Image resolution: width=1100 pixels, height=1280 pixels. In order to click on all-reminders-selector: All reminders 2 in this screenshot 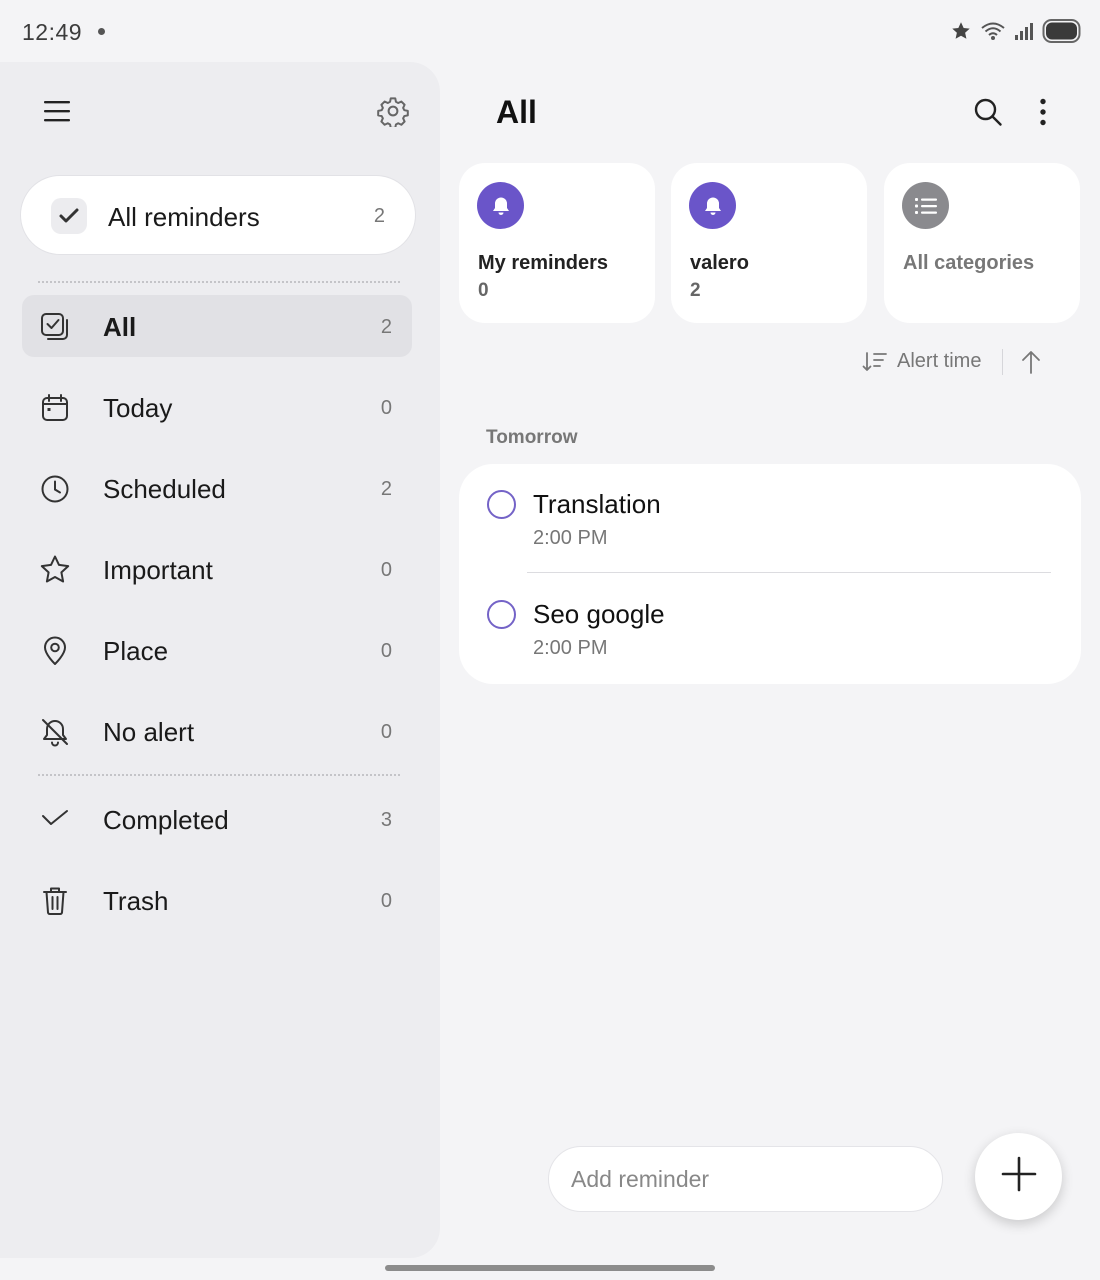, I will do `click(218, 215)`.